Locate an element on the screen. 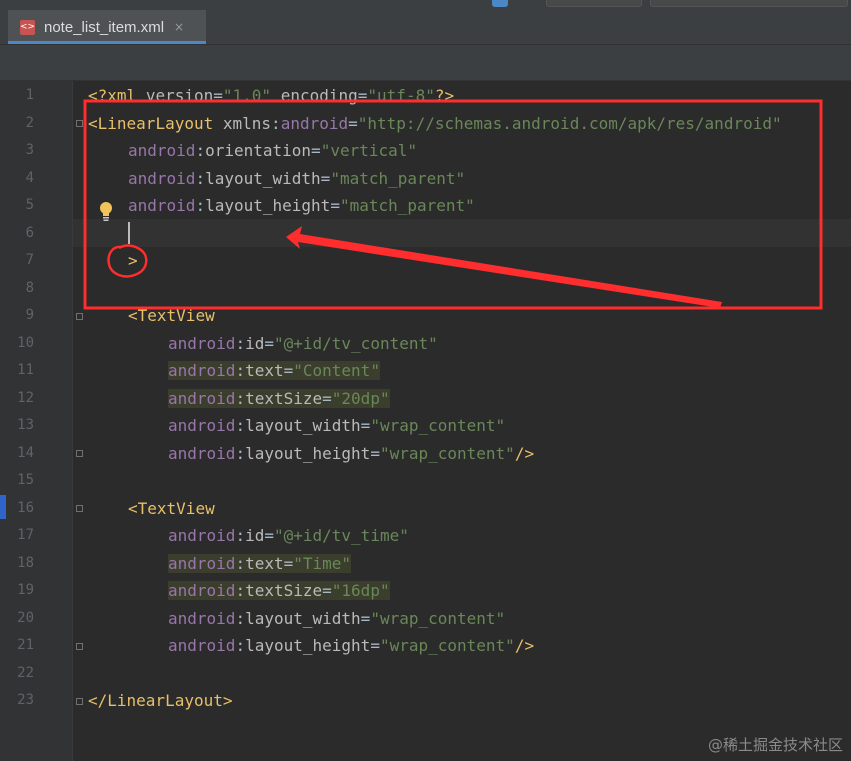 The image size is (851, 761). line-number: 1 is located at coordinates (29, 95).